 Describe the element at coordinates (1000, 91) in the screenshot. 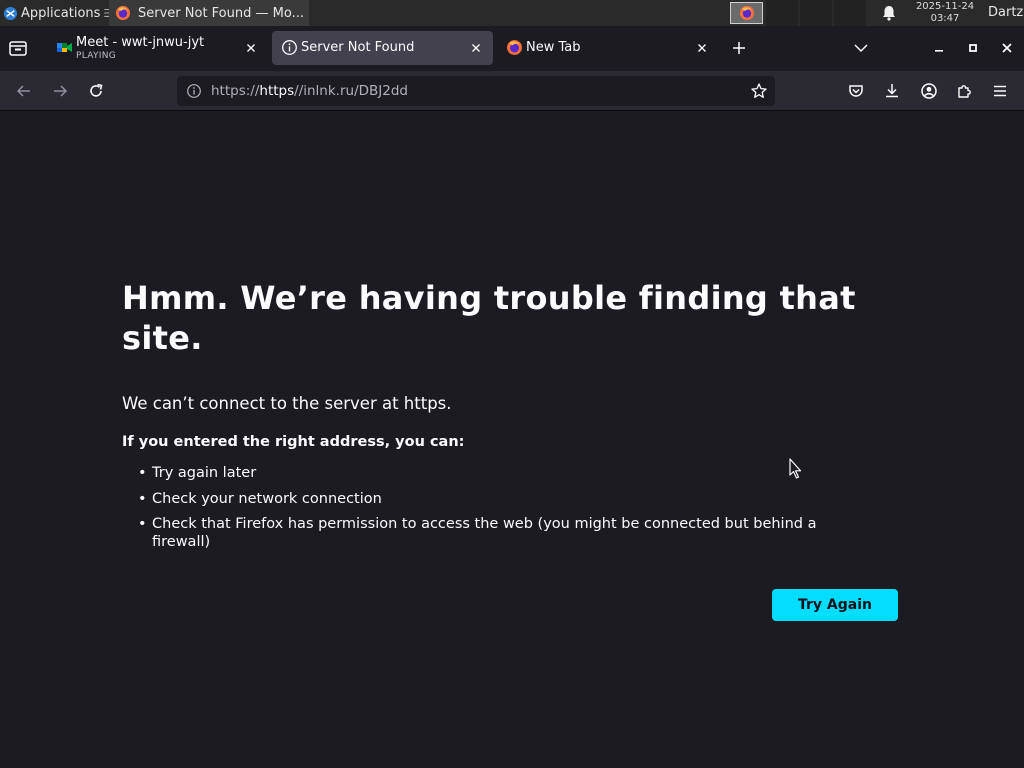

I see `hamburger-menu-icon` at that location.